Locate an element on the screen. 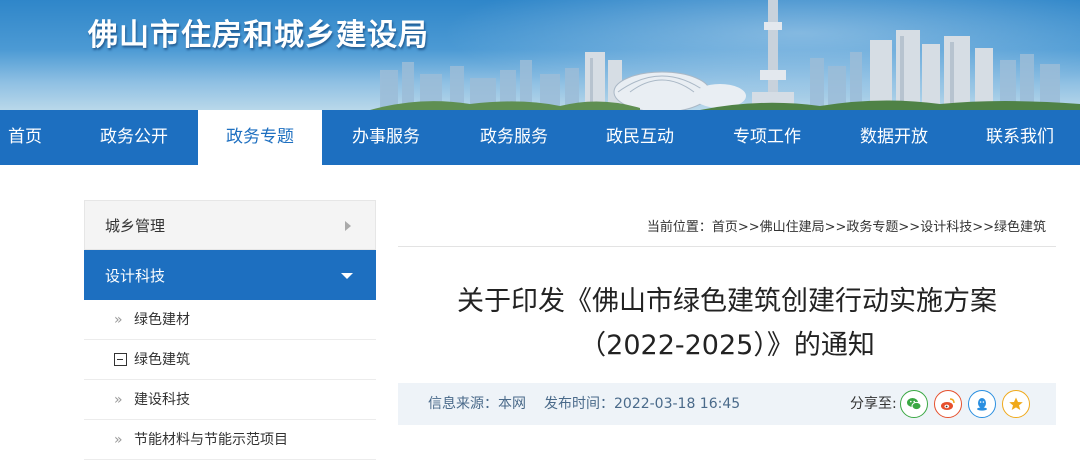 The height and width of the screenshot is (460, 1080). article-title-line2: （2022-2025）》的通知 is located at coordinates (727, 345).